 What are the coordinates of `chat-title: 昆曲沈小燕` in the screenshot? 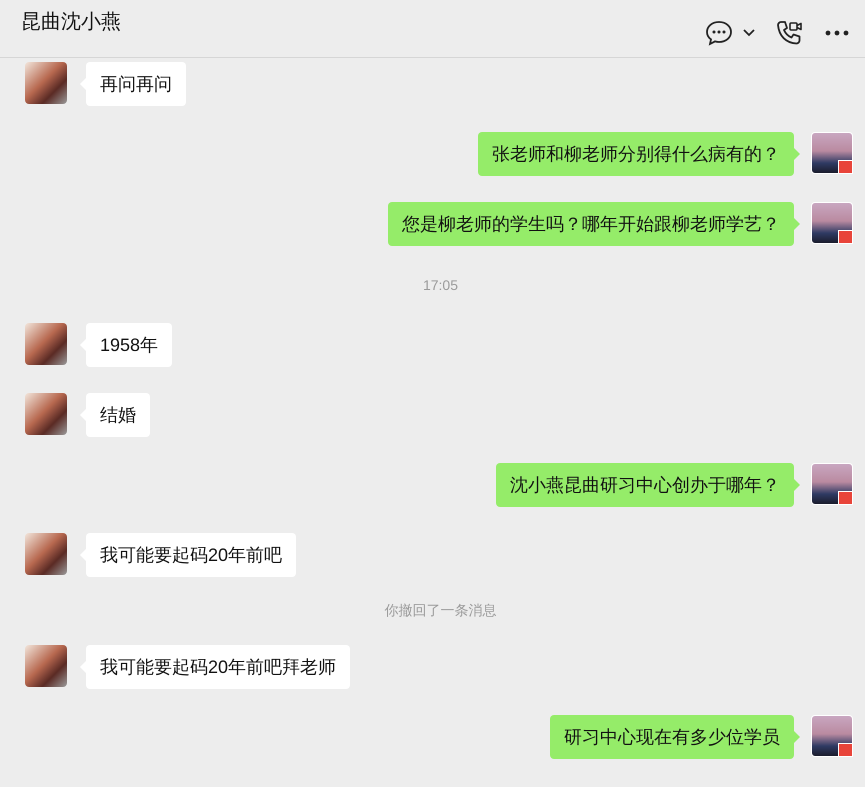 It's located at (71, 22).